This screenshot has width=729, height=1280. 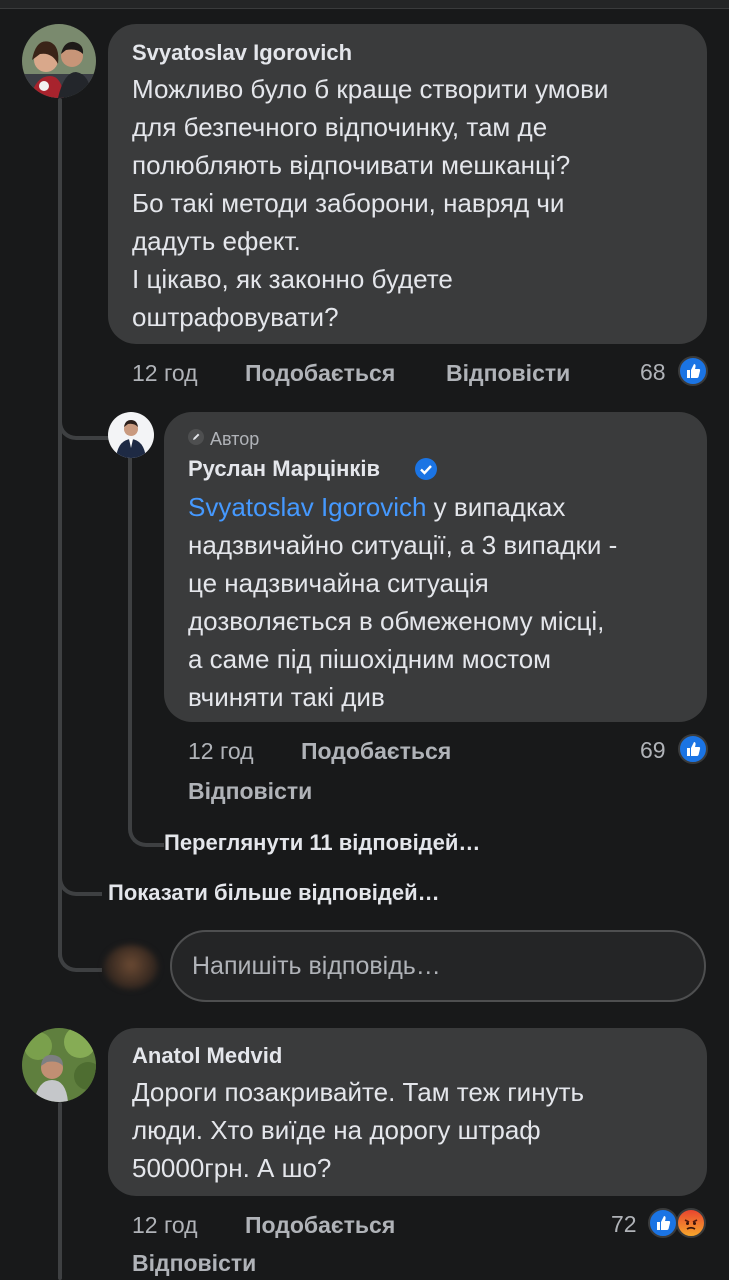 I want to click on pen-icon, so click(x=196, y=439).